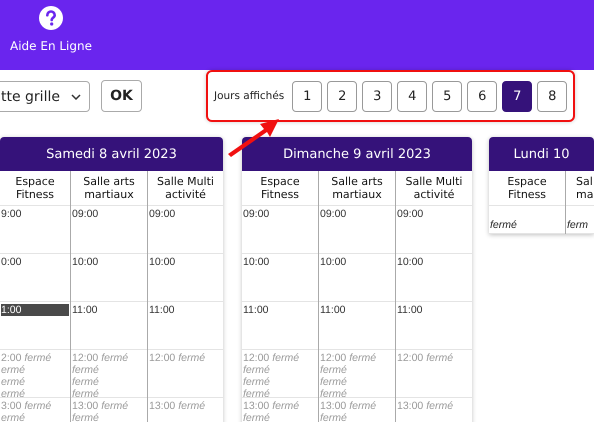 The image size is (594, 422). Describe the element at coordinates (527, 220) in the screenshot. I see `time-slot: fermé` at that location.